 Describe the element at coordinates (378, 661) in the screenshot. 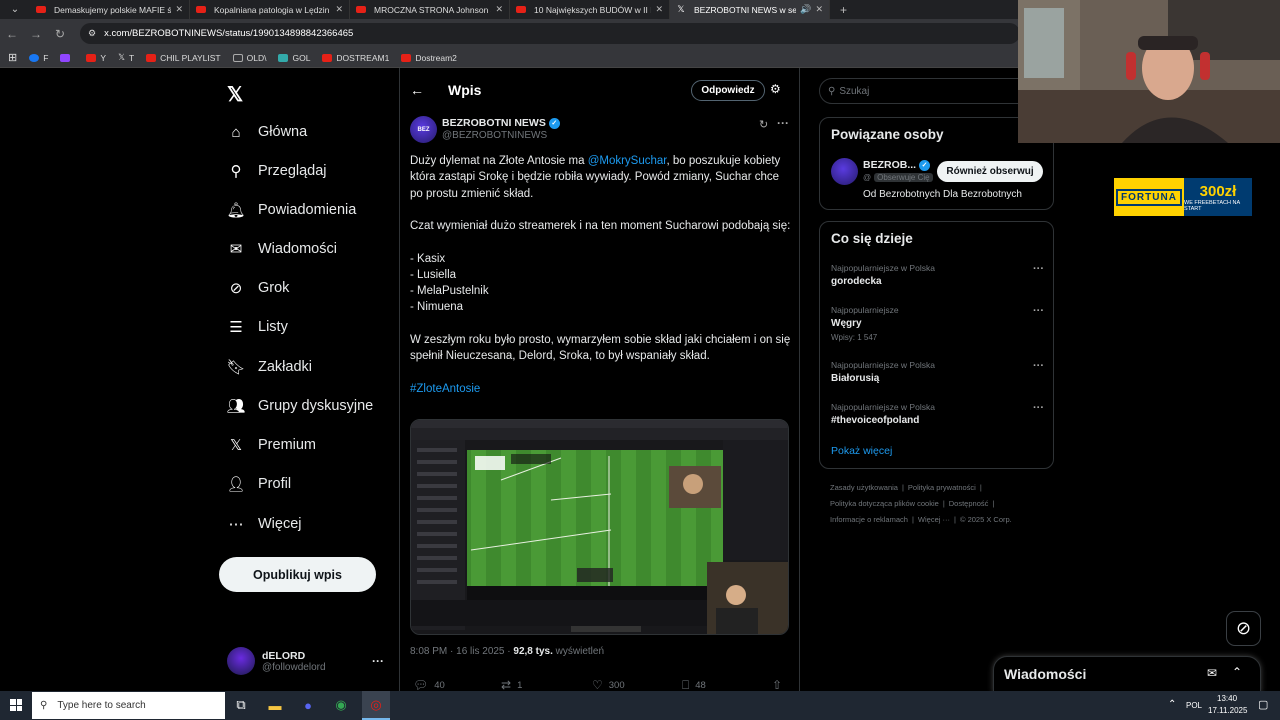

I see `account-more-icon: ···` at that location.